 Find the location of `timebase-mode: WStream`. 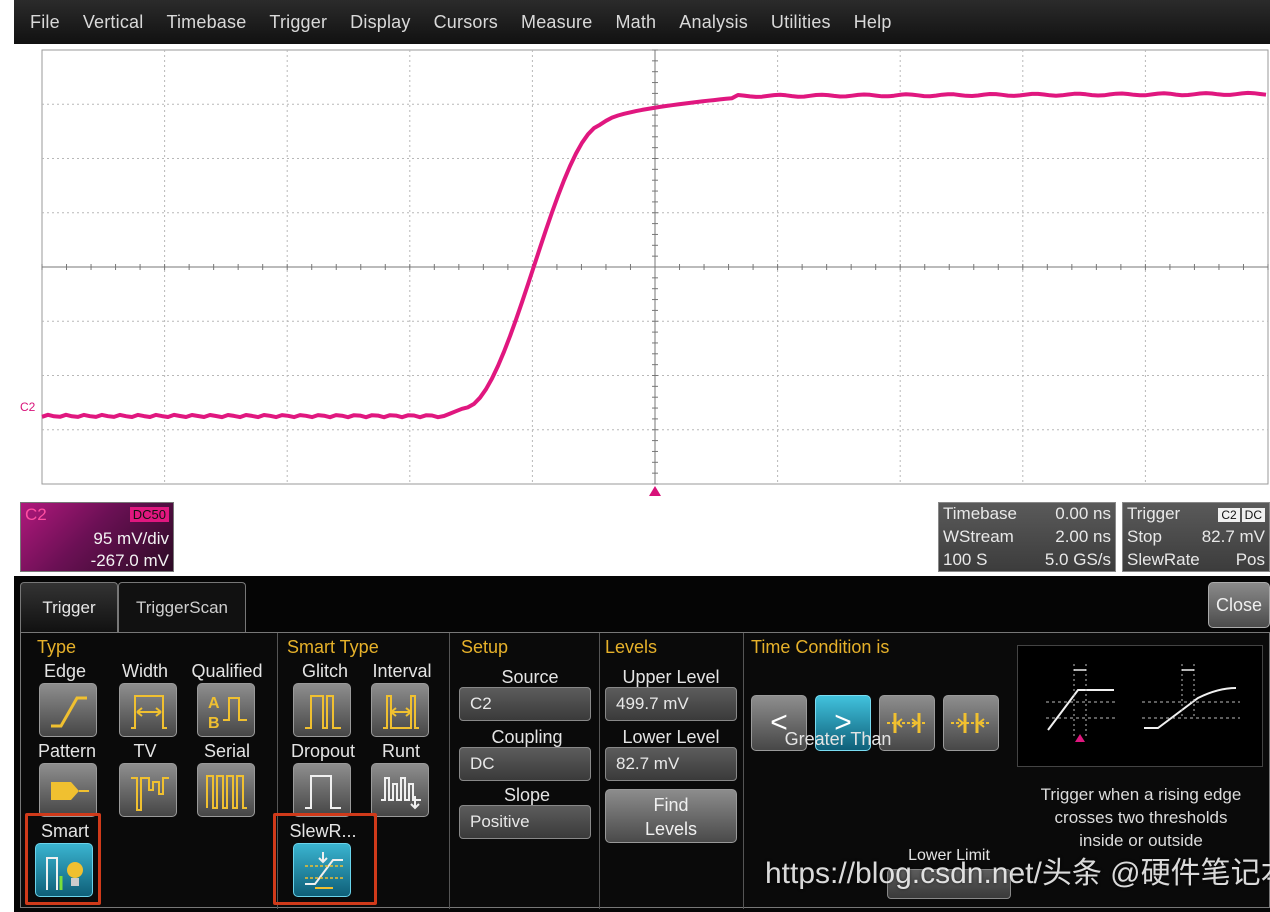

timebase-mode: WStream is located at coordinates (978, 536).